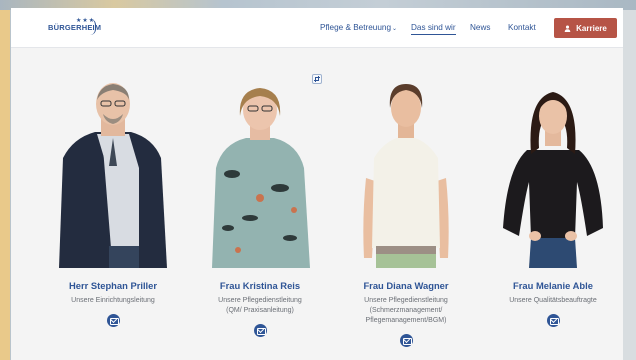  What do you see at coordinates (113, 285) in the screenshot?
I see `team-member-name: Herr Stephan Priller` at bounding box center [113, 285].